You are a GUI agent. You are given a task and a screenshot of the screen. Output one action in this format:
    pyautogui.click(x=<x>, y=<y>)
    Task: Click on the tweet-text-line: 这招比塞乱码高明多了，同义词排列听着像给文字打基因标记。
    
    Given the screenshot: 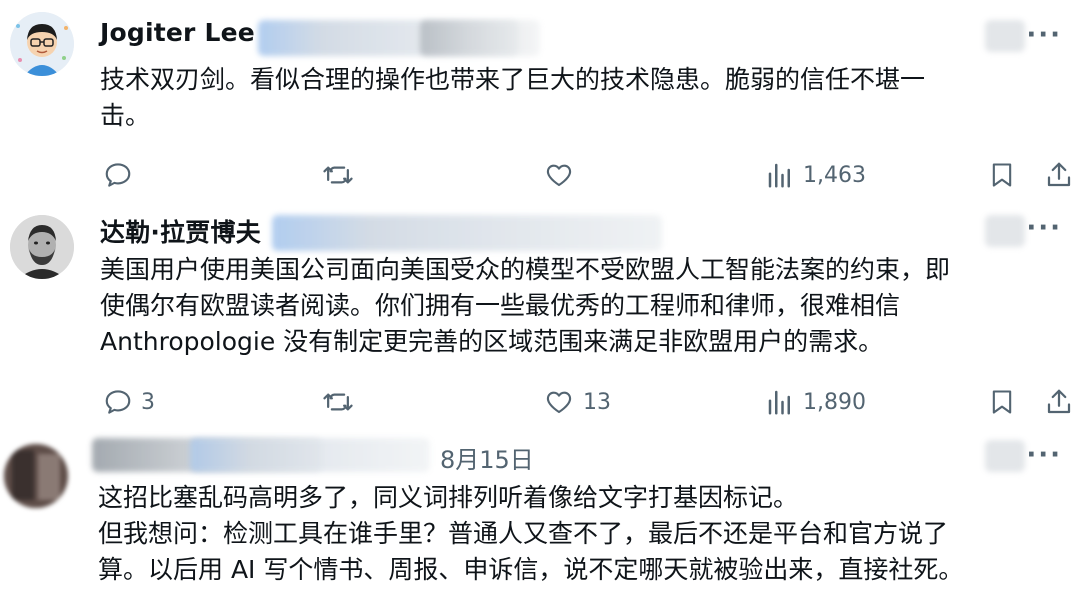 What is the action you would take?
    pyautogui.click(x=448, y=497)
    